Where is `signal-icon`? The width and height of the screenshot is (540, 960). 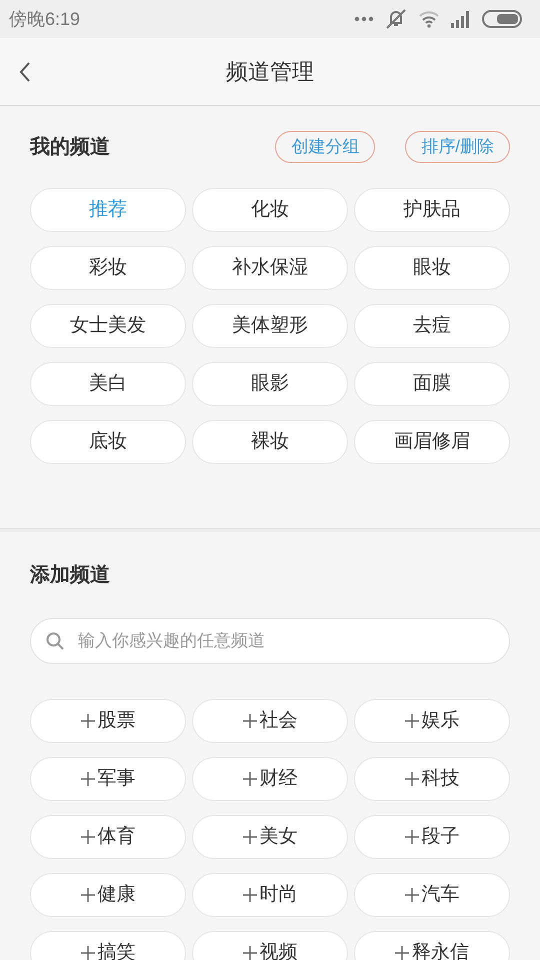 signal-icon is located at coordinates (461, 19).